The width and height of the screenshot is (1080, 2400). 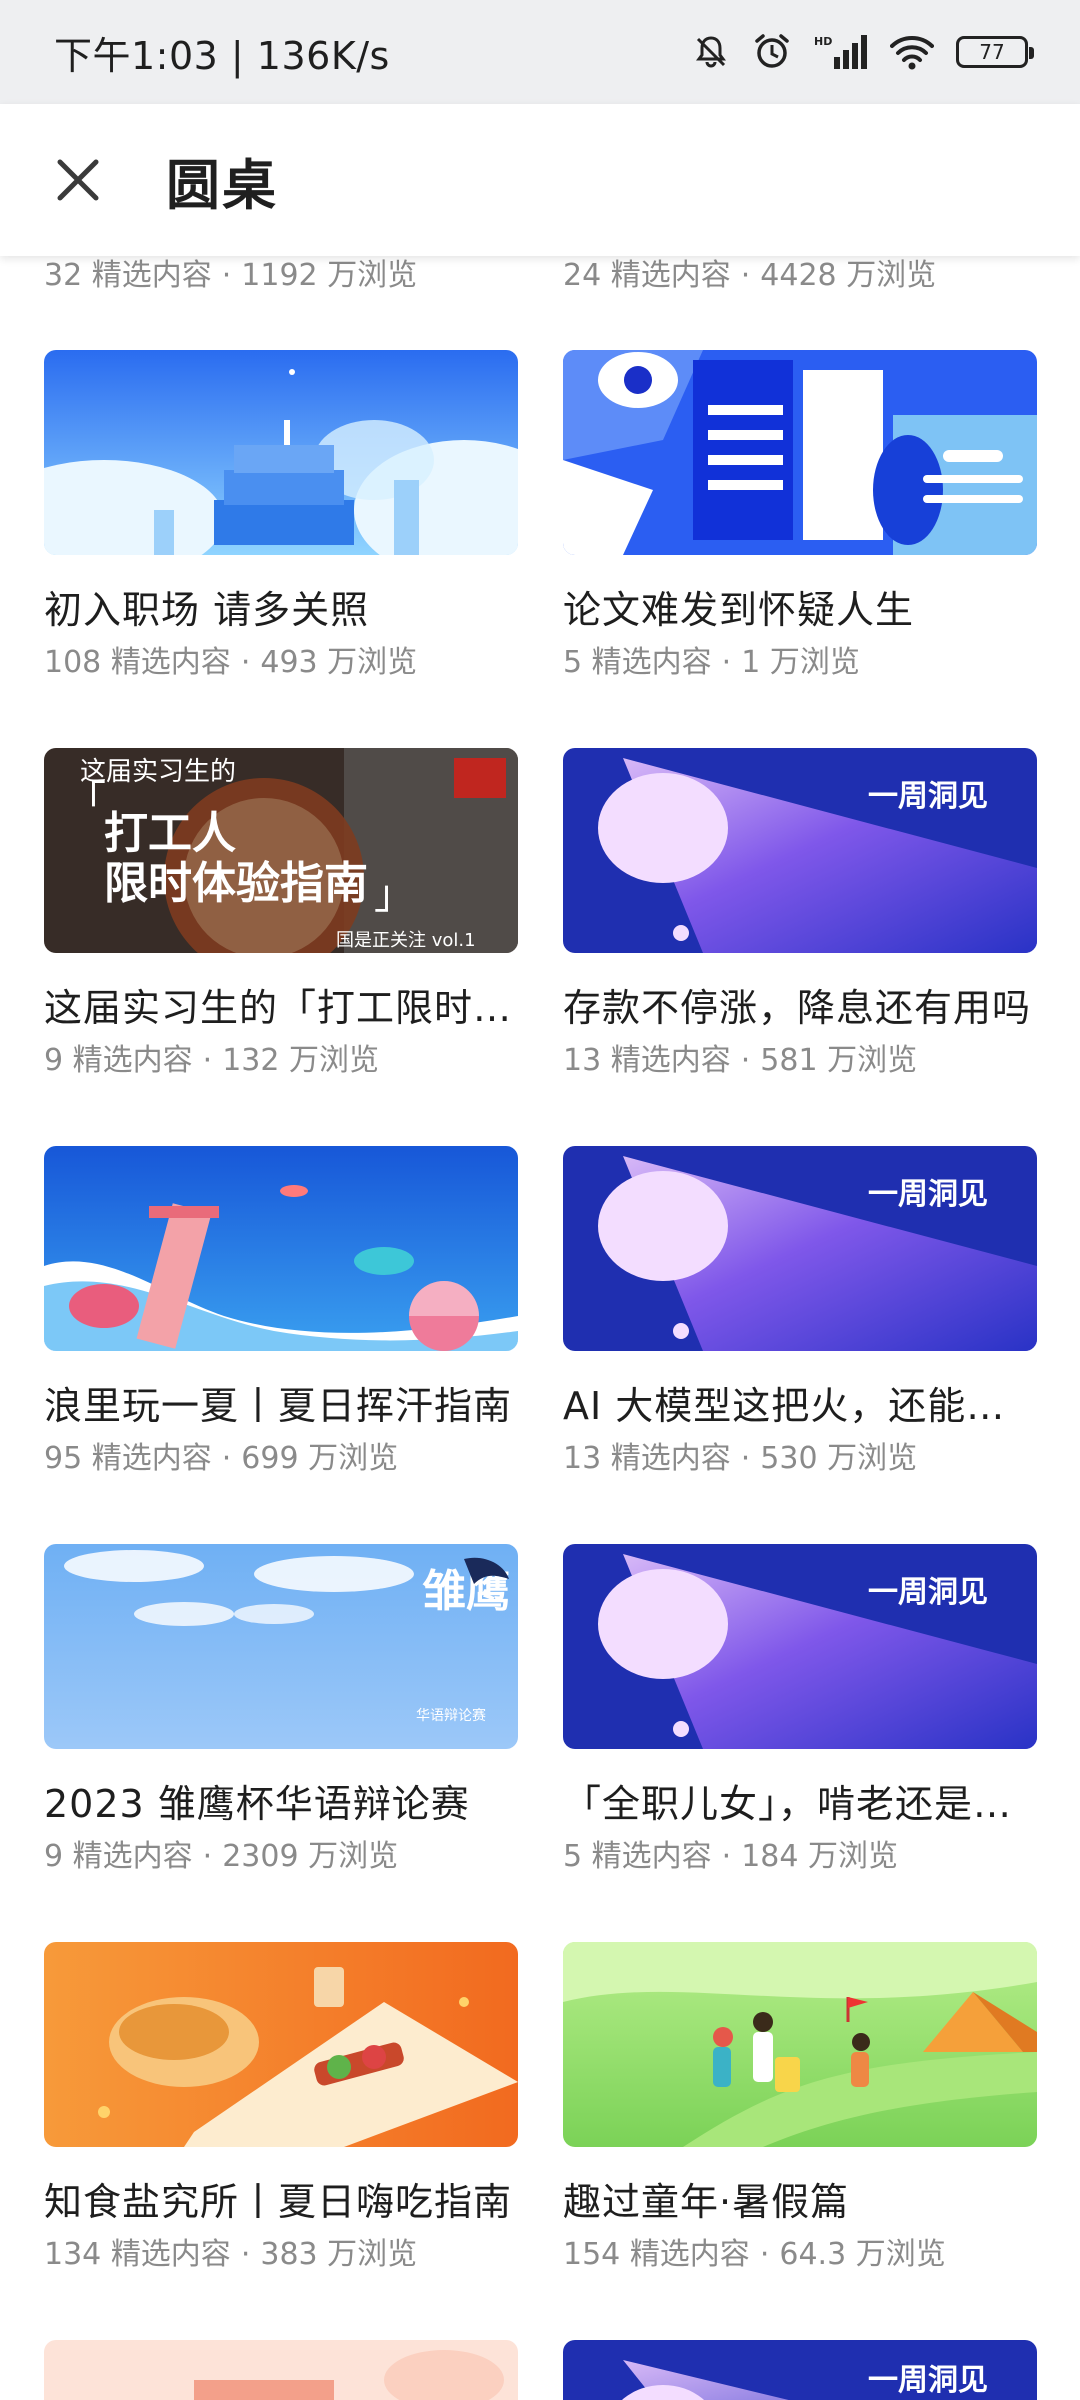 I want to click on views-count: 184, so click(x=770, y=1856).